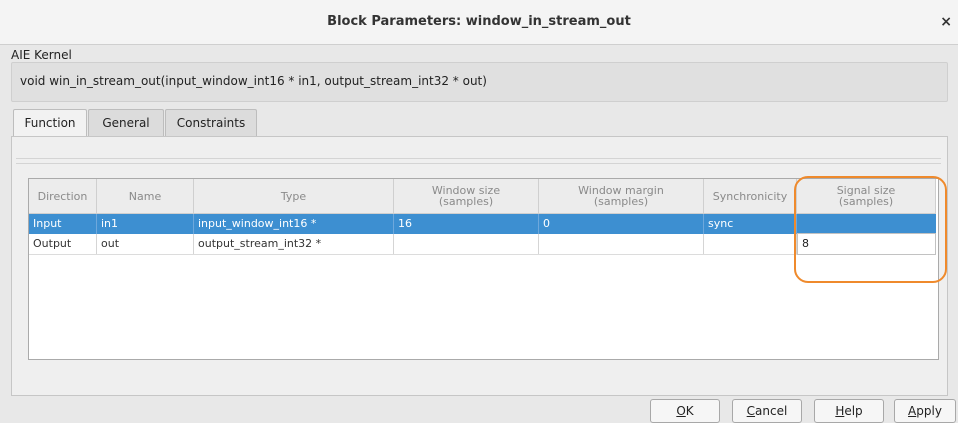 The width and height of the screenshot is (958, 423). What do you see at coordinates (466, 224) in the screenshot?
I see `cell-window-size: 16` at bounding box center [466, 224].